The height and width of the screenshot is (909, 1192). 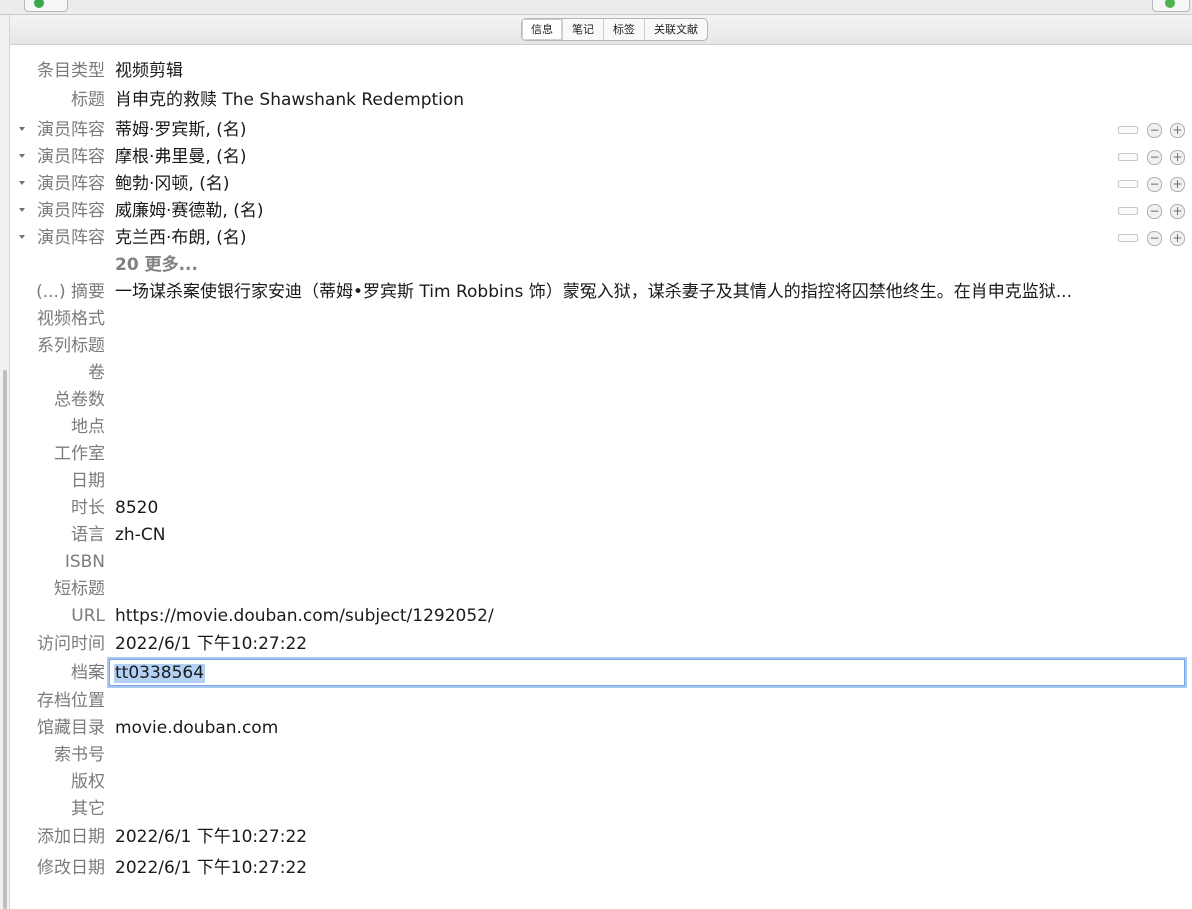 What do you see at coordinates (71, 701) in the screenshot?
I see `field-label: 存档位置` at bounding box center [71, 701].